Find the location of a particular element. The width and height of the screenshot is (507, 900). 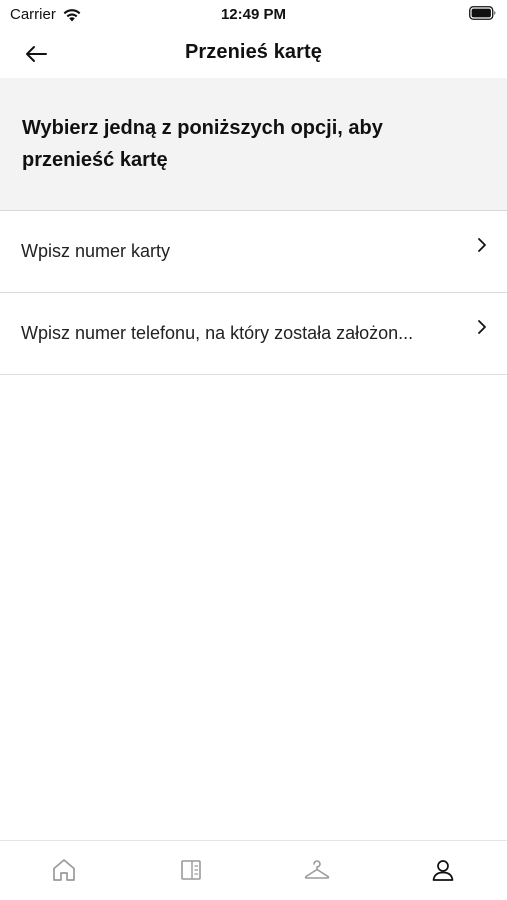

page-title: Przenieś kartę is located at coordinates (253, 52).